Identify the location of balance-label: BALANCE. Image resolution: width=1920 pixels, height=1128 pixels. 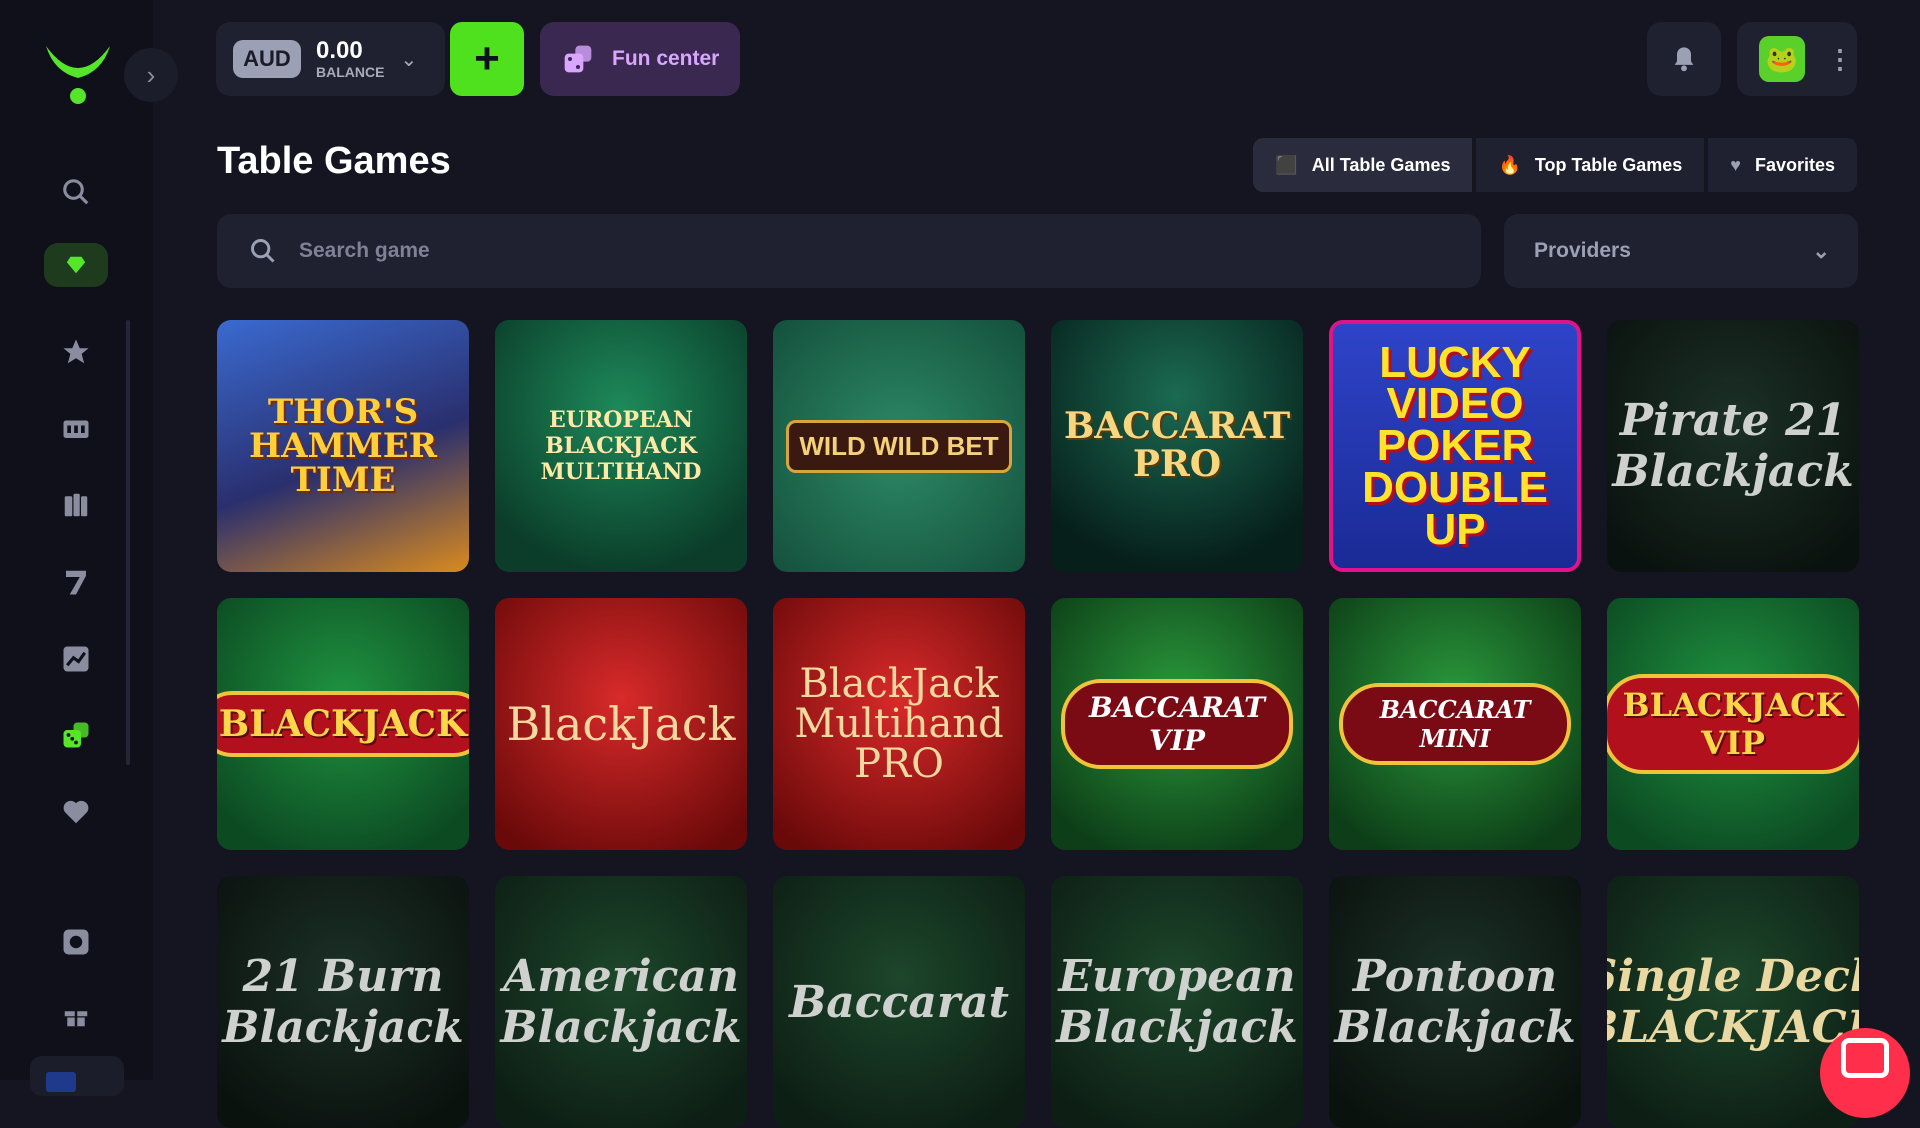
(350, 72).